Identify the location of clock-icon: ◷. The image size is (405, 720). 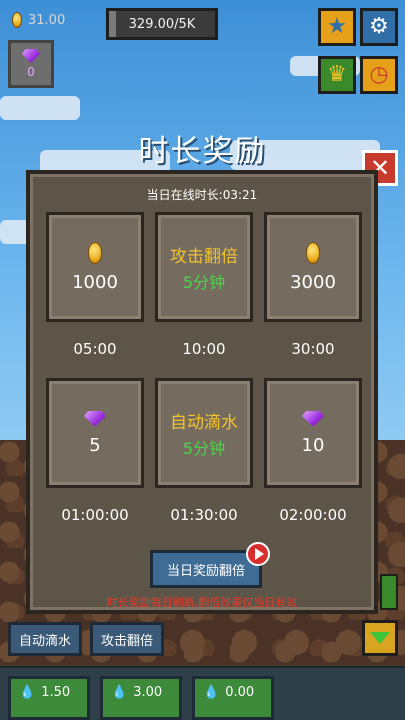
(379, 74).